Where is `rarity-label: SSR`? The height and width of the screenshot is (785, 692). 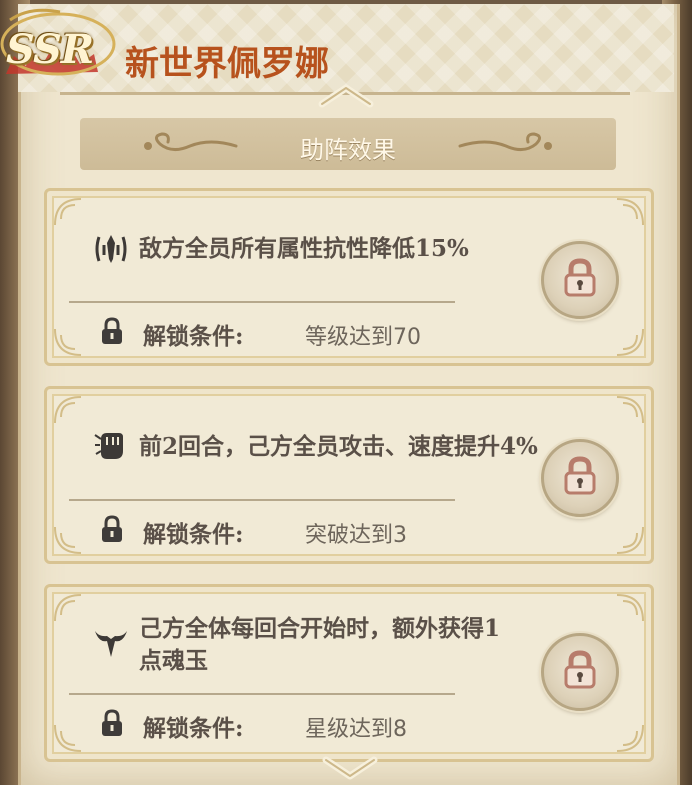
rarity-label: SSR is located at coordinates (50, 49).